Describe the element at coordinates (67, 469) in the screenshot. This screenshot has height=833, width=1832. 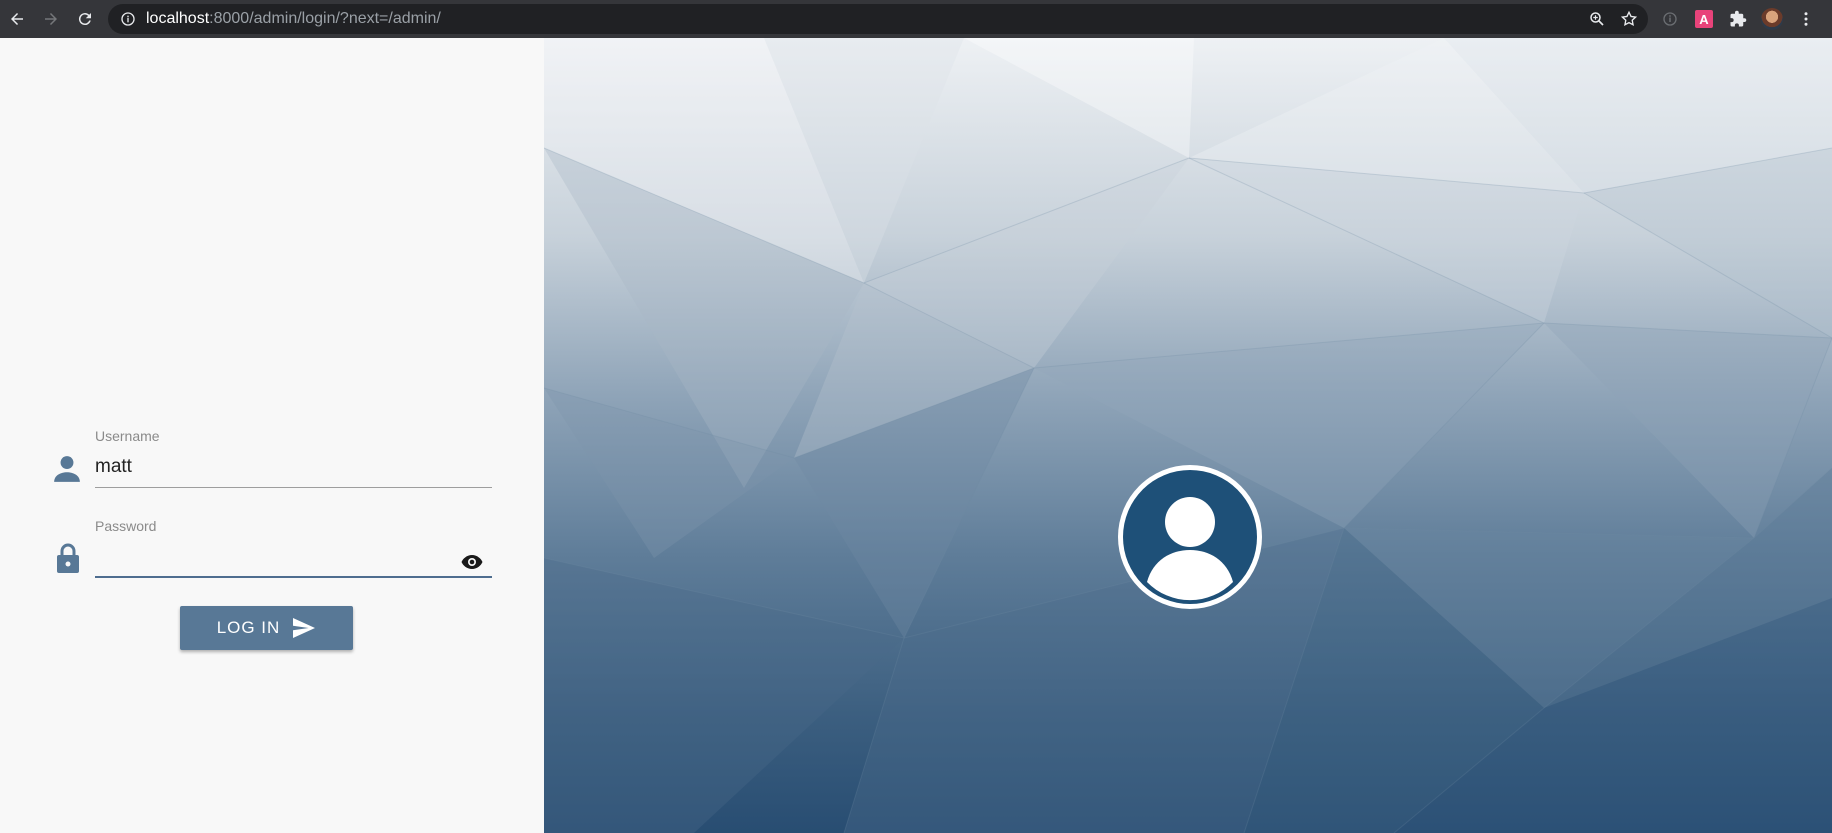
I see `person-icon` at that location.